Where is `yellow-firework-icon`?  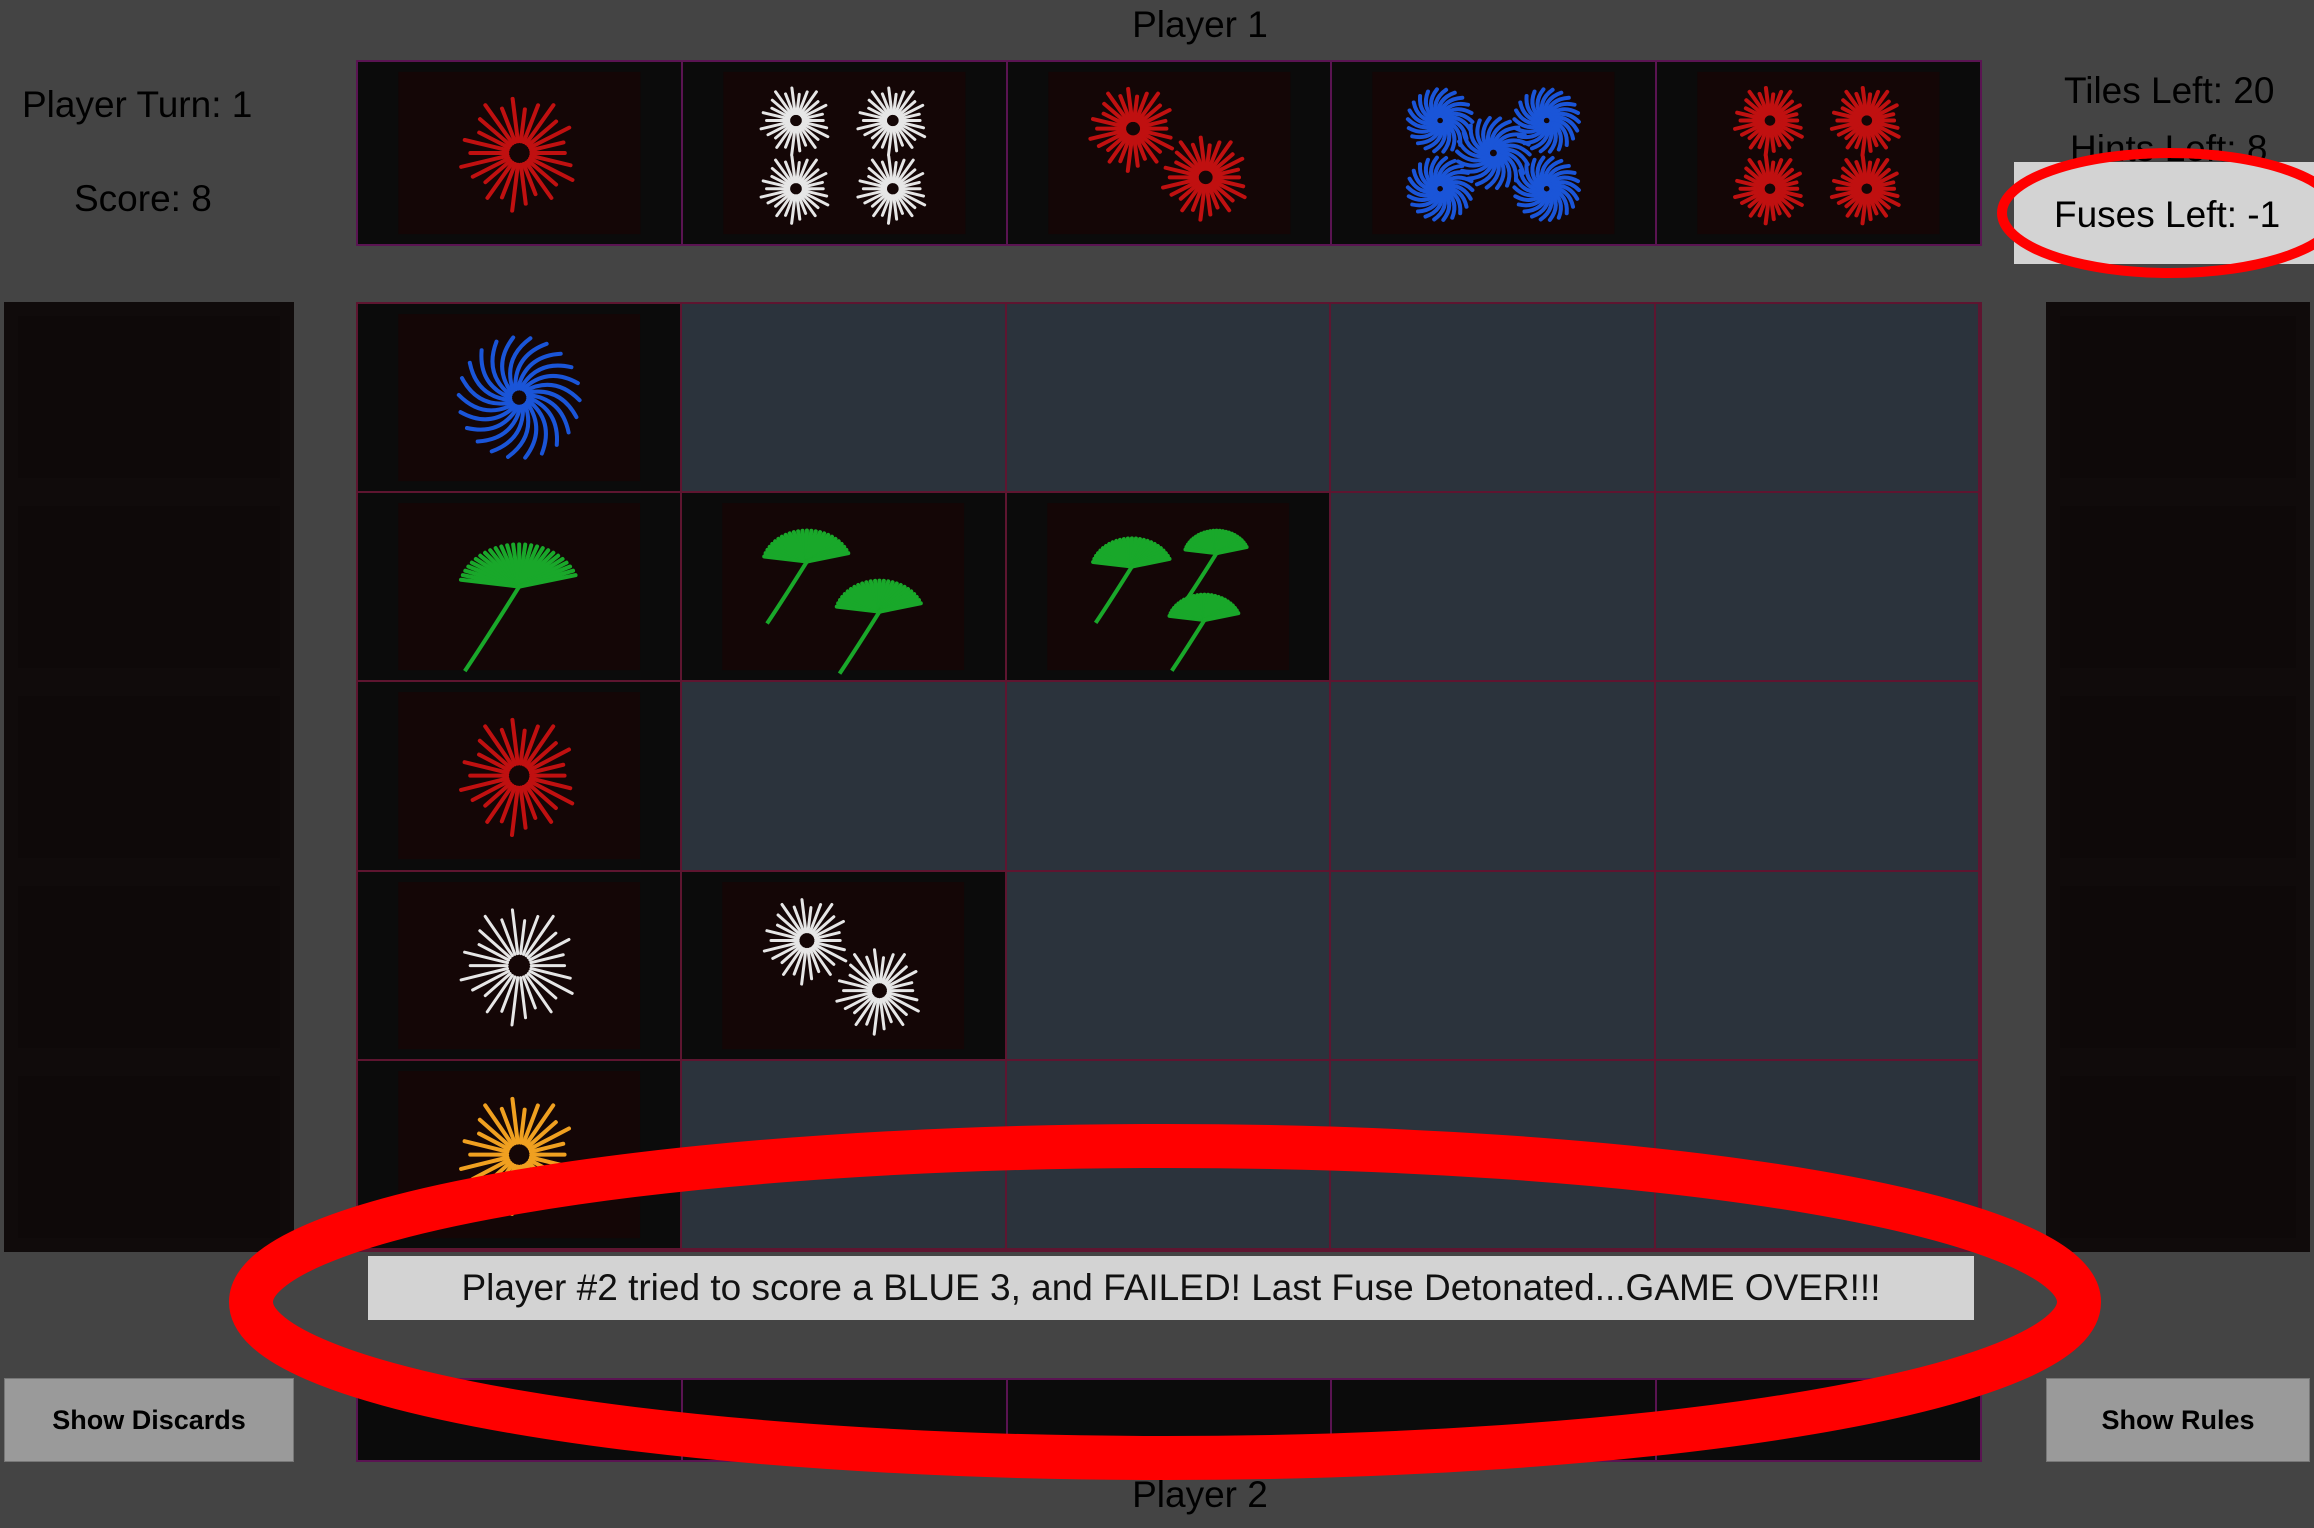 yellow-firework-icon is located at coordinates (519, 1154).